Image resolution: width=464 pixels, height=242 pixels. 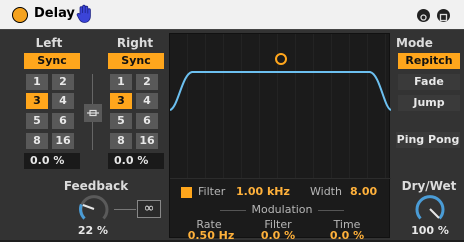 I want to click on left-channel-label: Left, so click(x=49, y=43).